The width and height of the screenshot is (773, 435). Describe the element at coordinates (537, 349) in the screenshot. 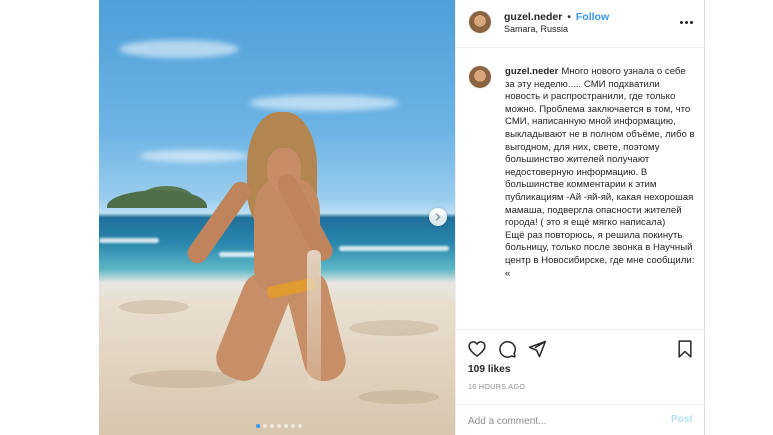

I see `share-icon` at that location.